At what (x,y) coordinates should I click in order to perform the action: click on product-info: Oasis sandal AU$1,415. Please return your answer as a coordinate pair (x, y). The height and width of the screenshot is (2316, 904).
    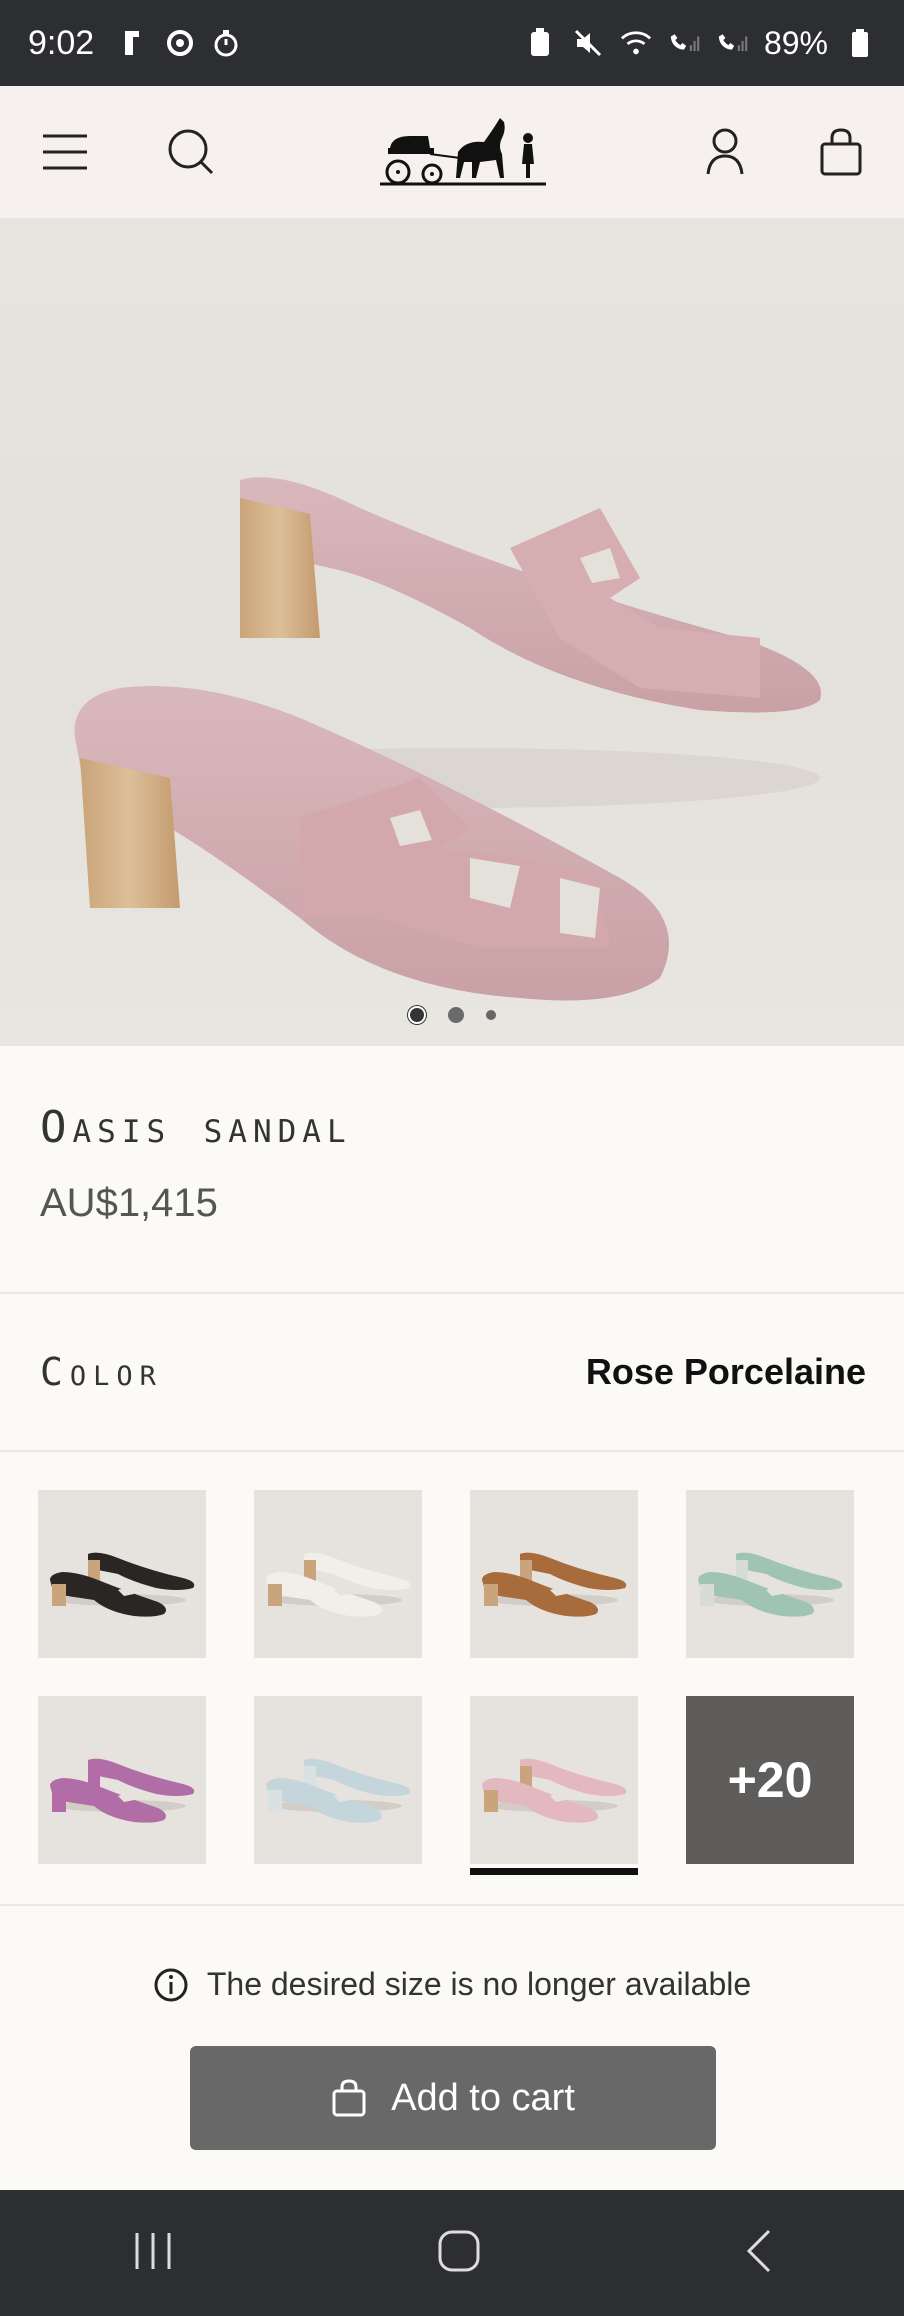
    Looking at the image, I should click on (452, 1169).